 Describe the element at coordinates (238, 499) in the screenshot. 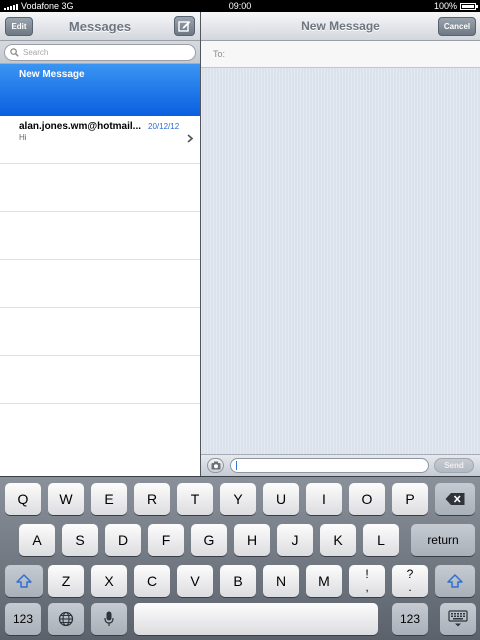

I see `key-y: Y` at that location.